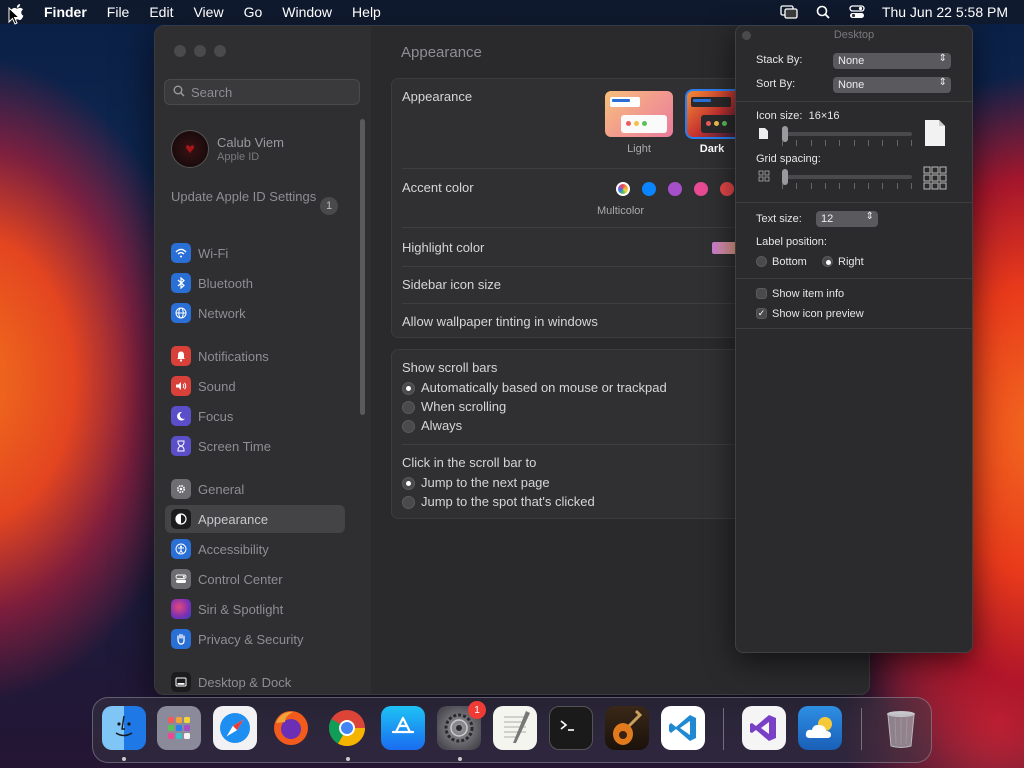 The height and width of the screenshot is (768, 1024). I want to click on window-controls, so click(200, 51).